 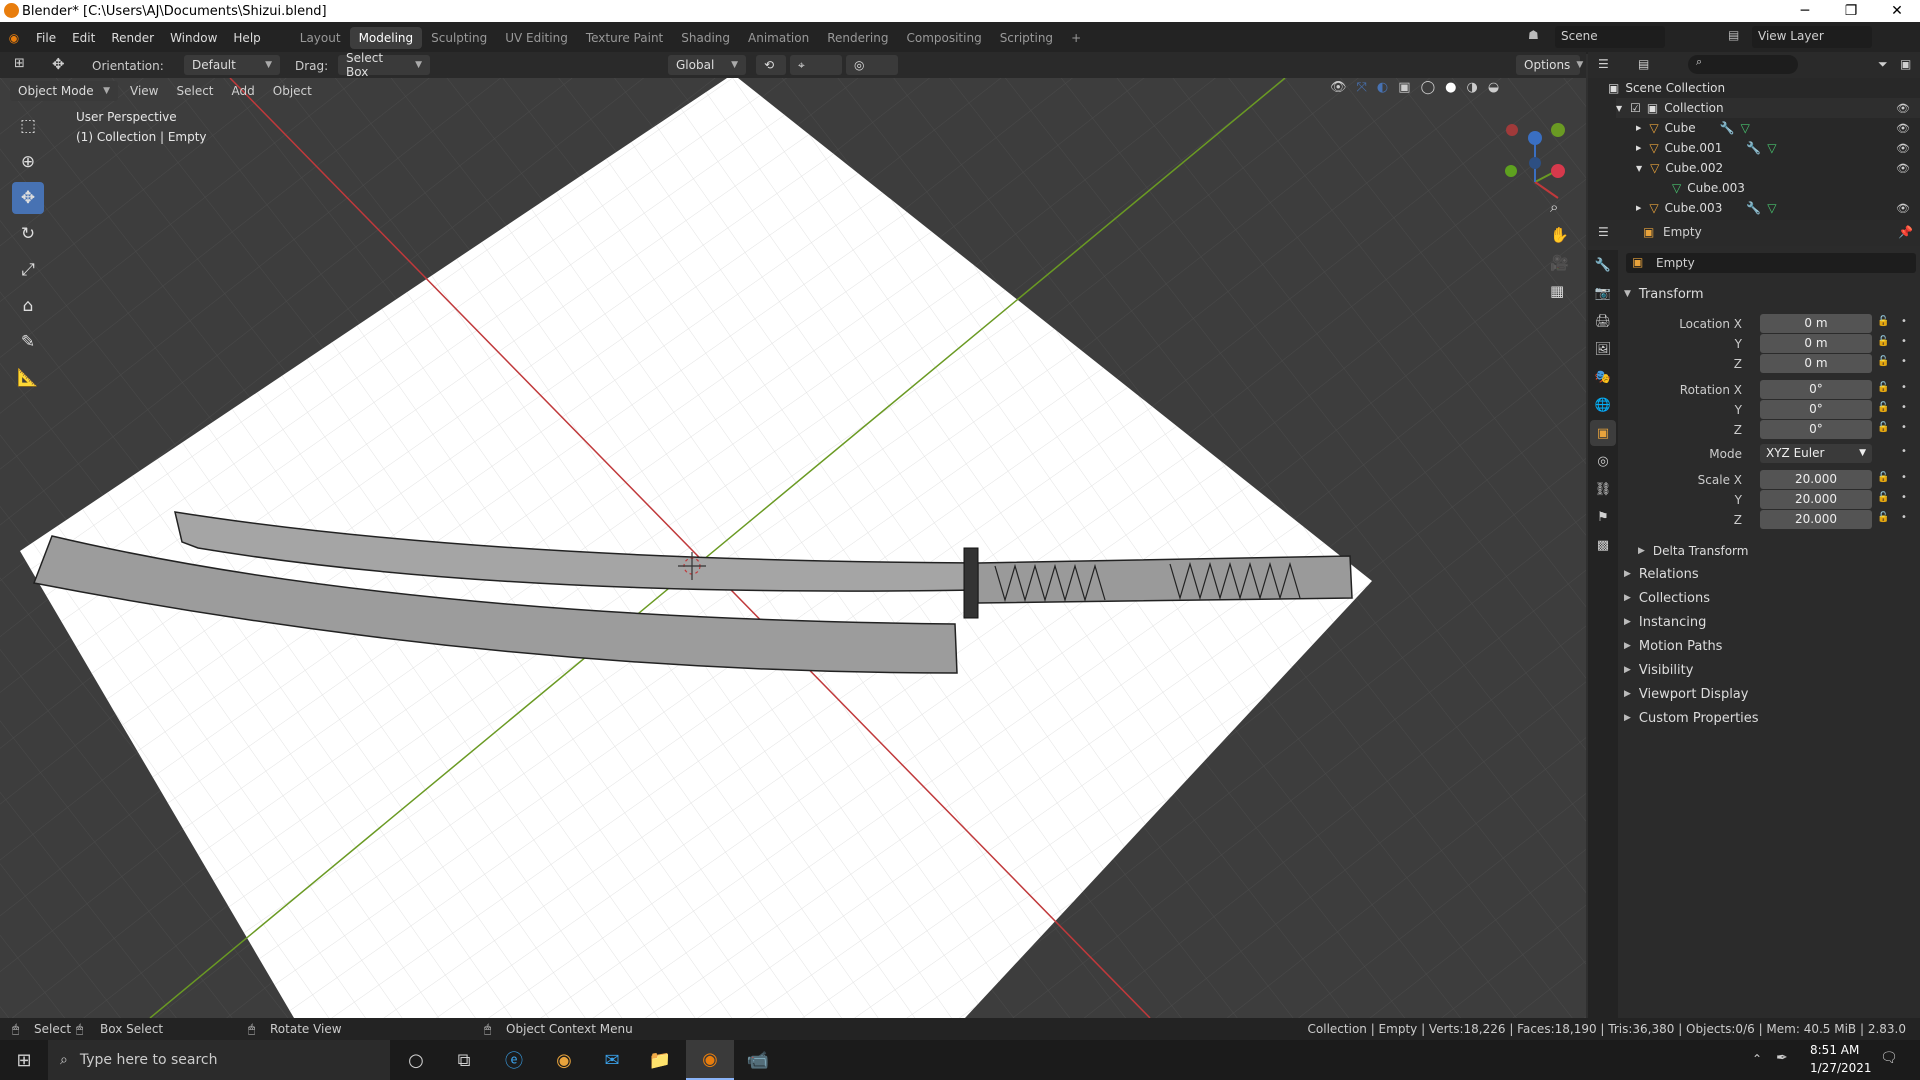 What do you see at coordinates (64, 91) in the screenshot?
I see `mode-dropdown: Object Mode ▼` at bounding box center [64, 91].